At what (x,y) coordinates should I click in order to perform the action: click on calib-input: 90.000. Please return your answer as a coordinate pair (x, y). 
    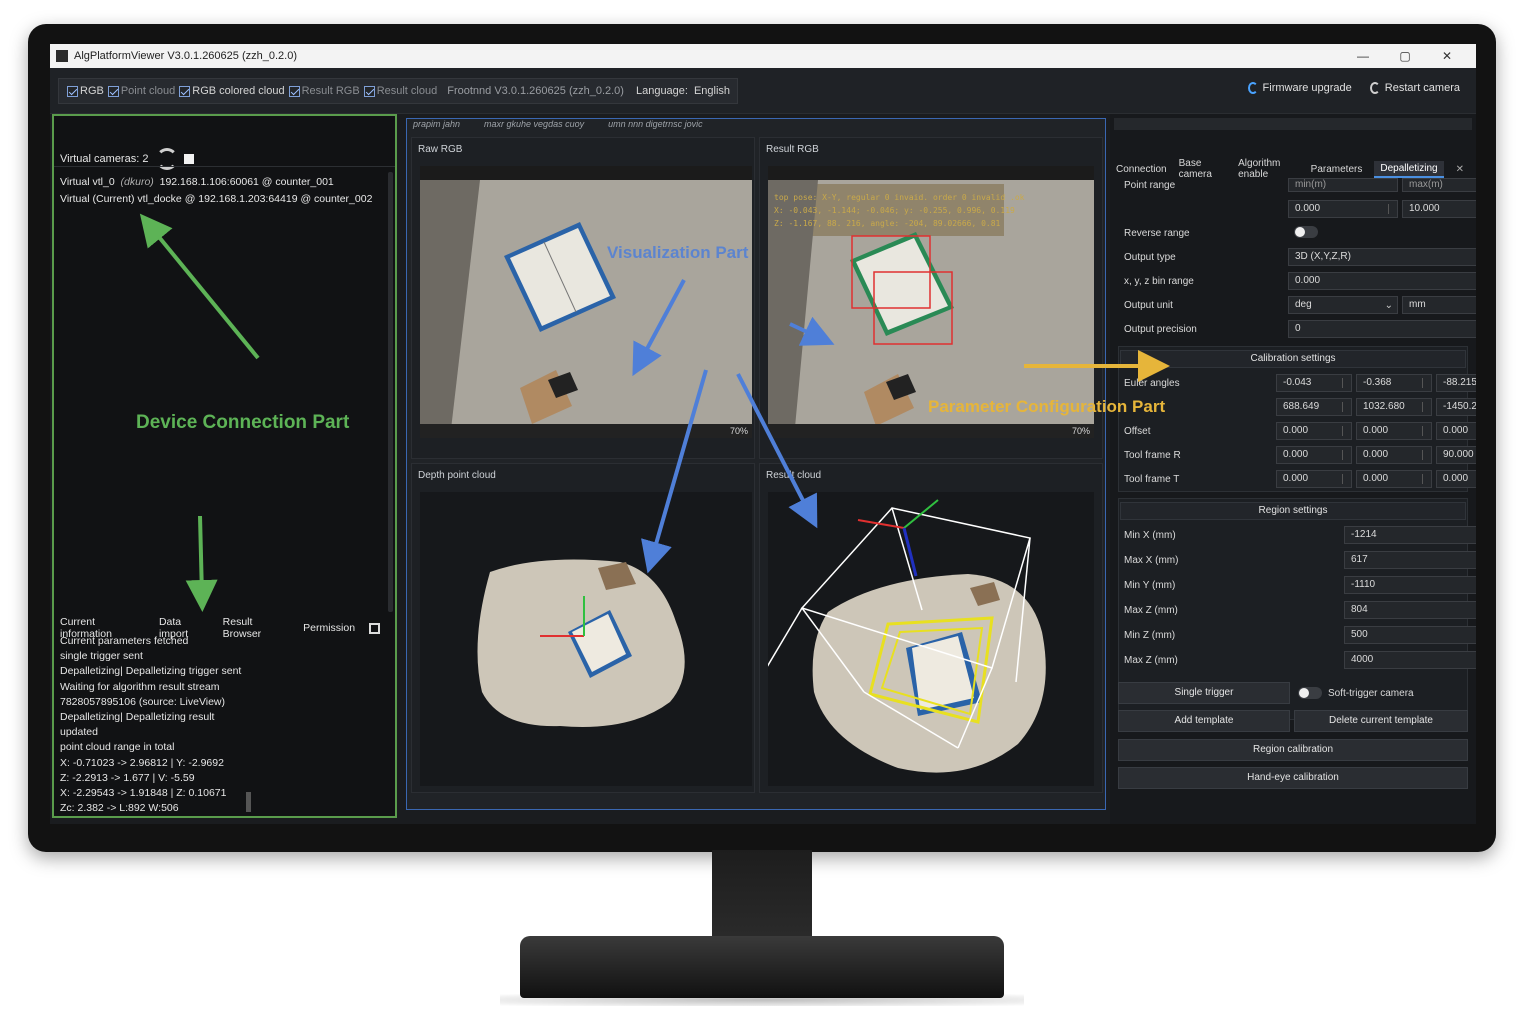
    Looking at the image, I should click on (1456, 455).